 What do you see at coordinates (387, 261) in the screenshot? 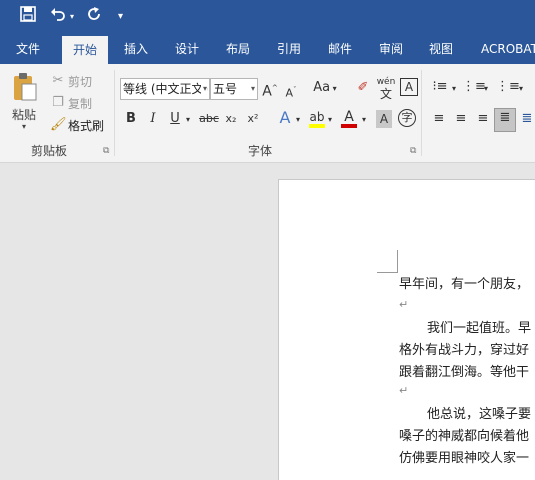
I see `margin-corner-marker` at bounding box center [387, 261].